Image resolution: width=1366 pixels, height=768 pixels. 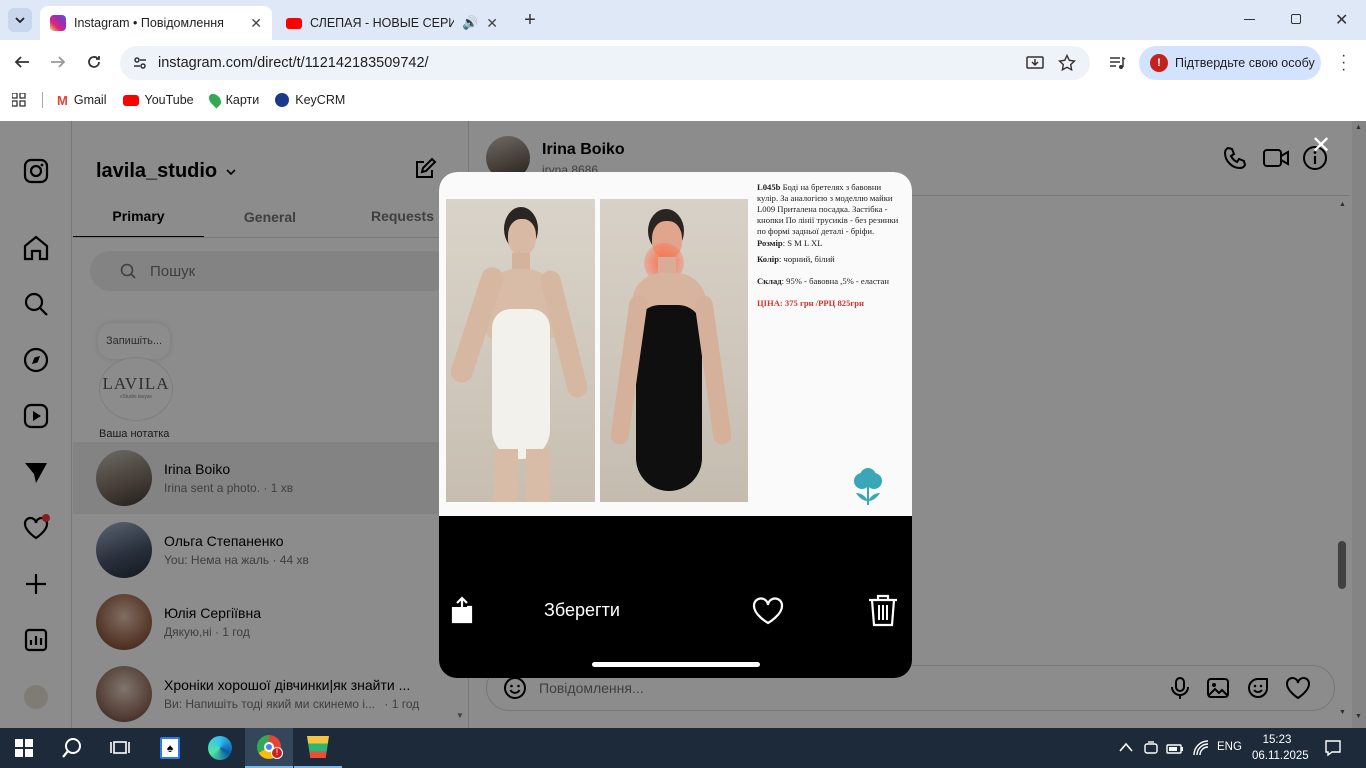 What do you see at coordinates (769, 281) in the screenshot?
I see `composition-label: Склад` at bounding box center [769, 281].